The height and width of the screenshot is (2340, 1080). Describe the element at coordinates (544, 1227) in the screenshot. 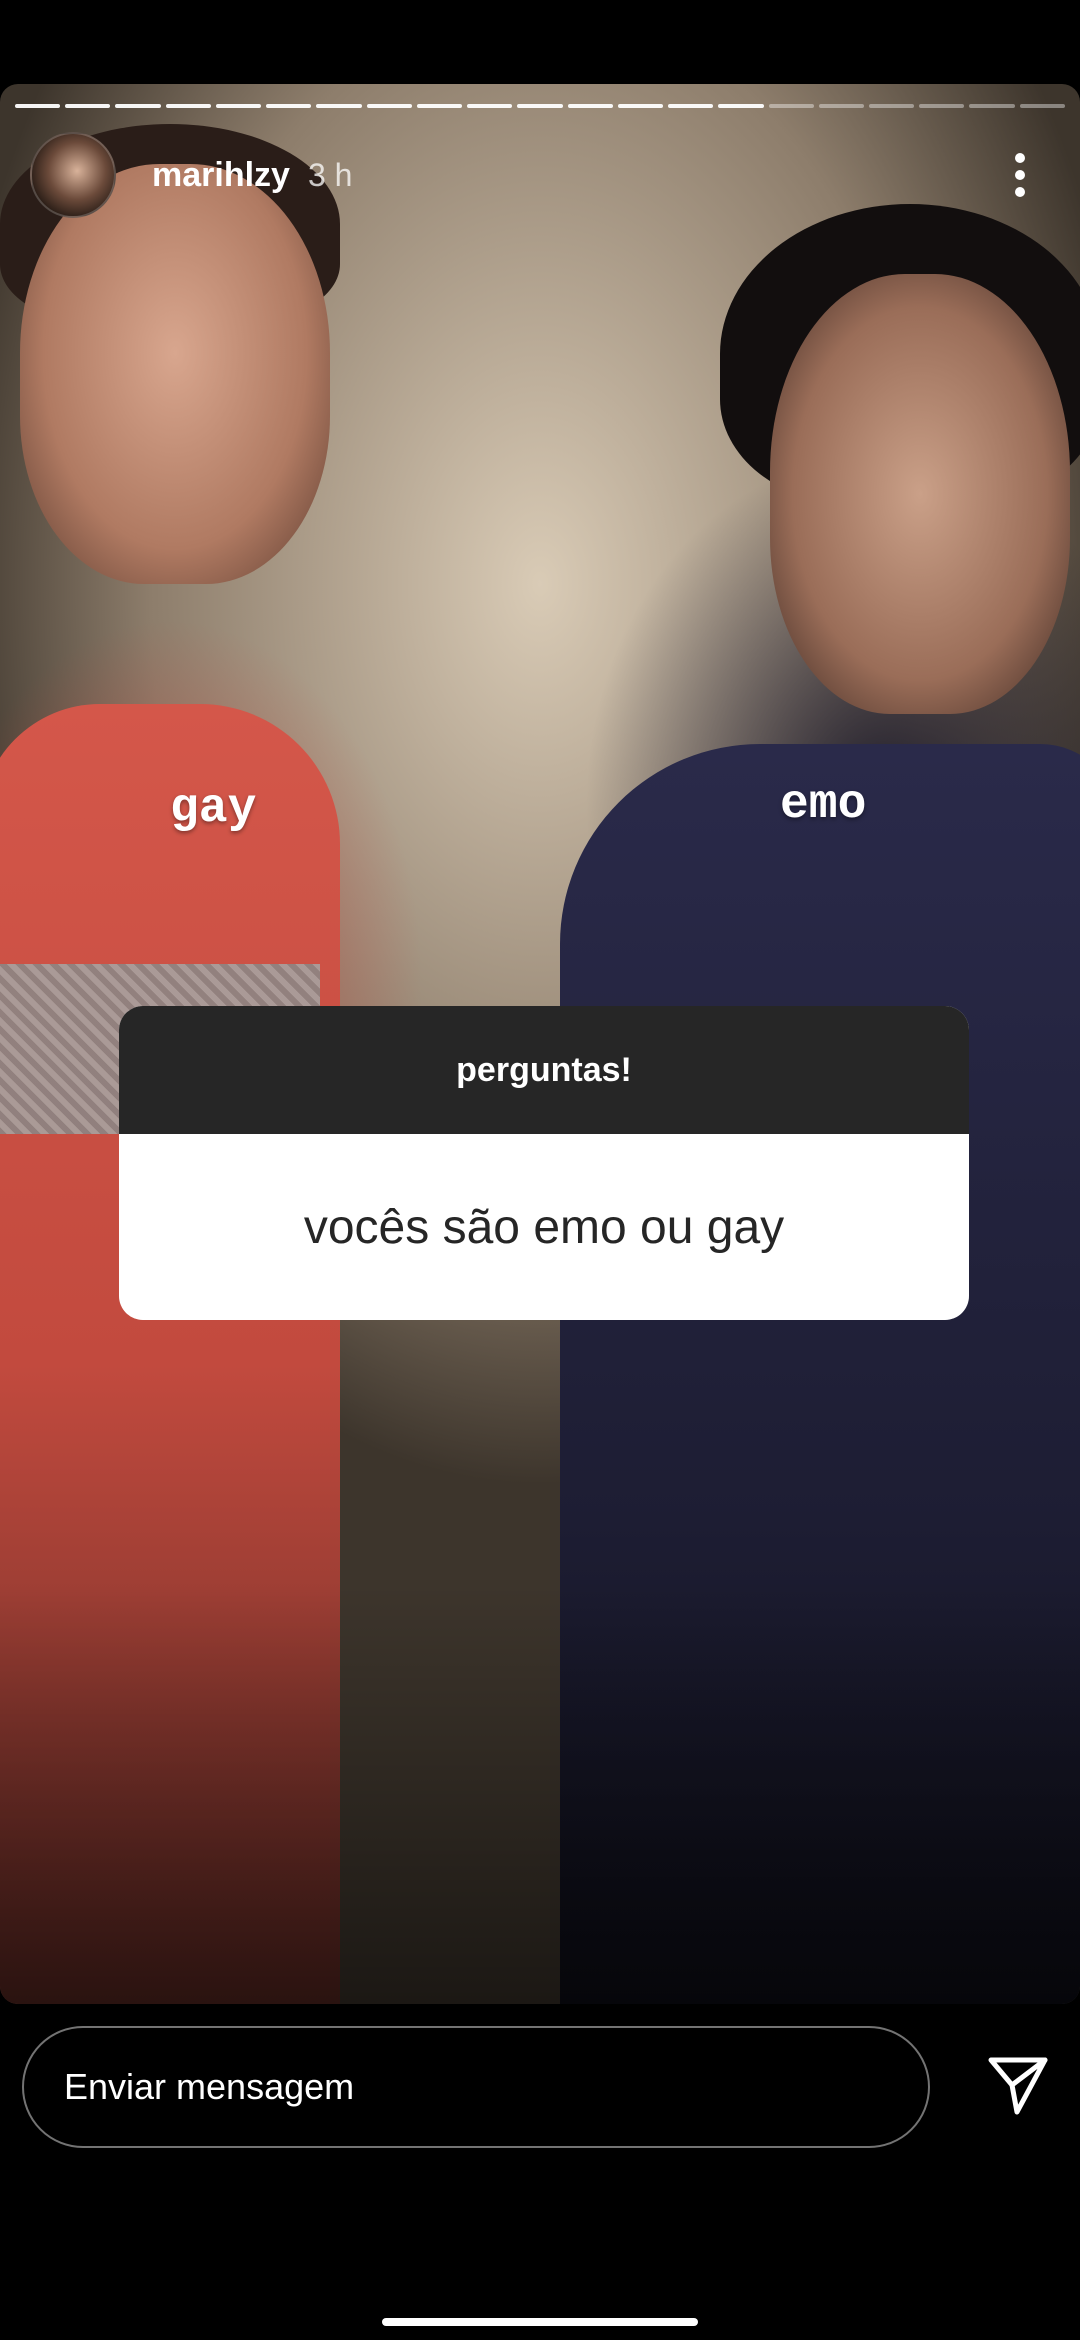

I see `question-sticker-text: vocês são emo ou gay` at that location.